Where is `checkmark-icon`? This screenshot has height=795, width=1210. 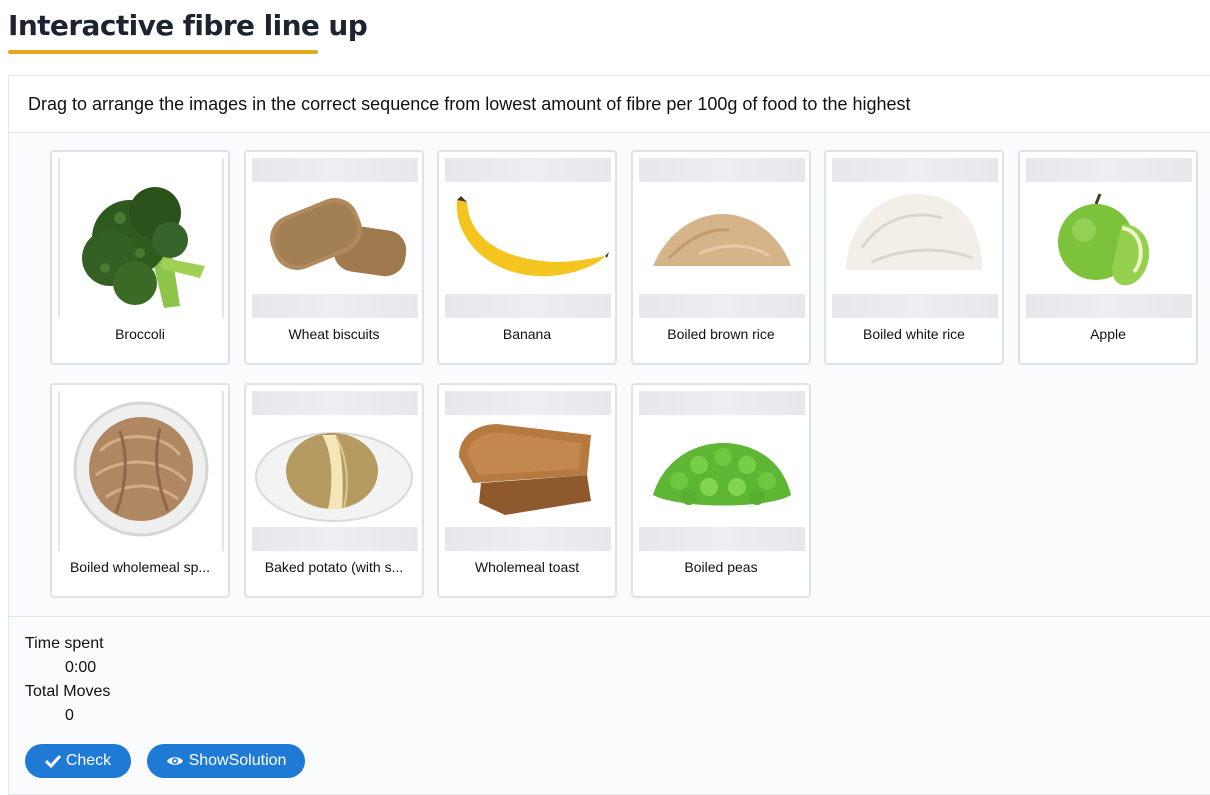
checkmark-icon is located at coordinates (52, 761).